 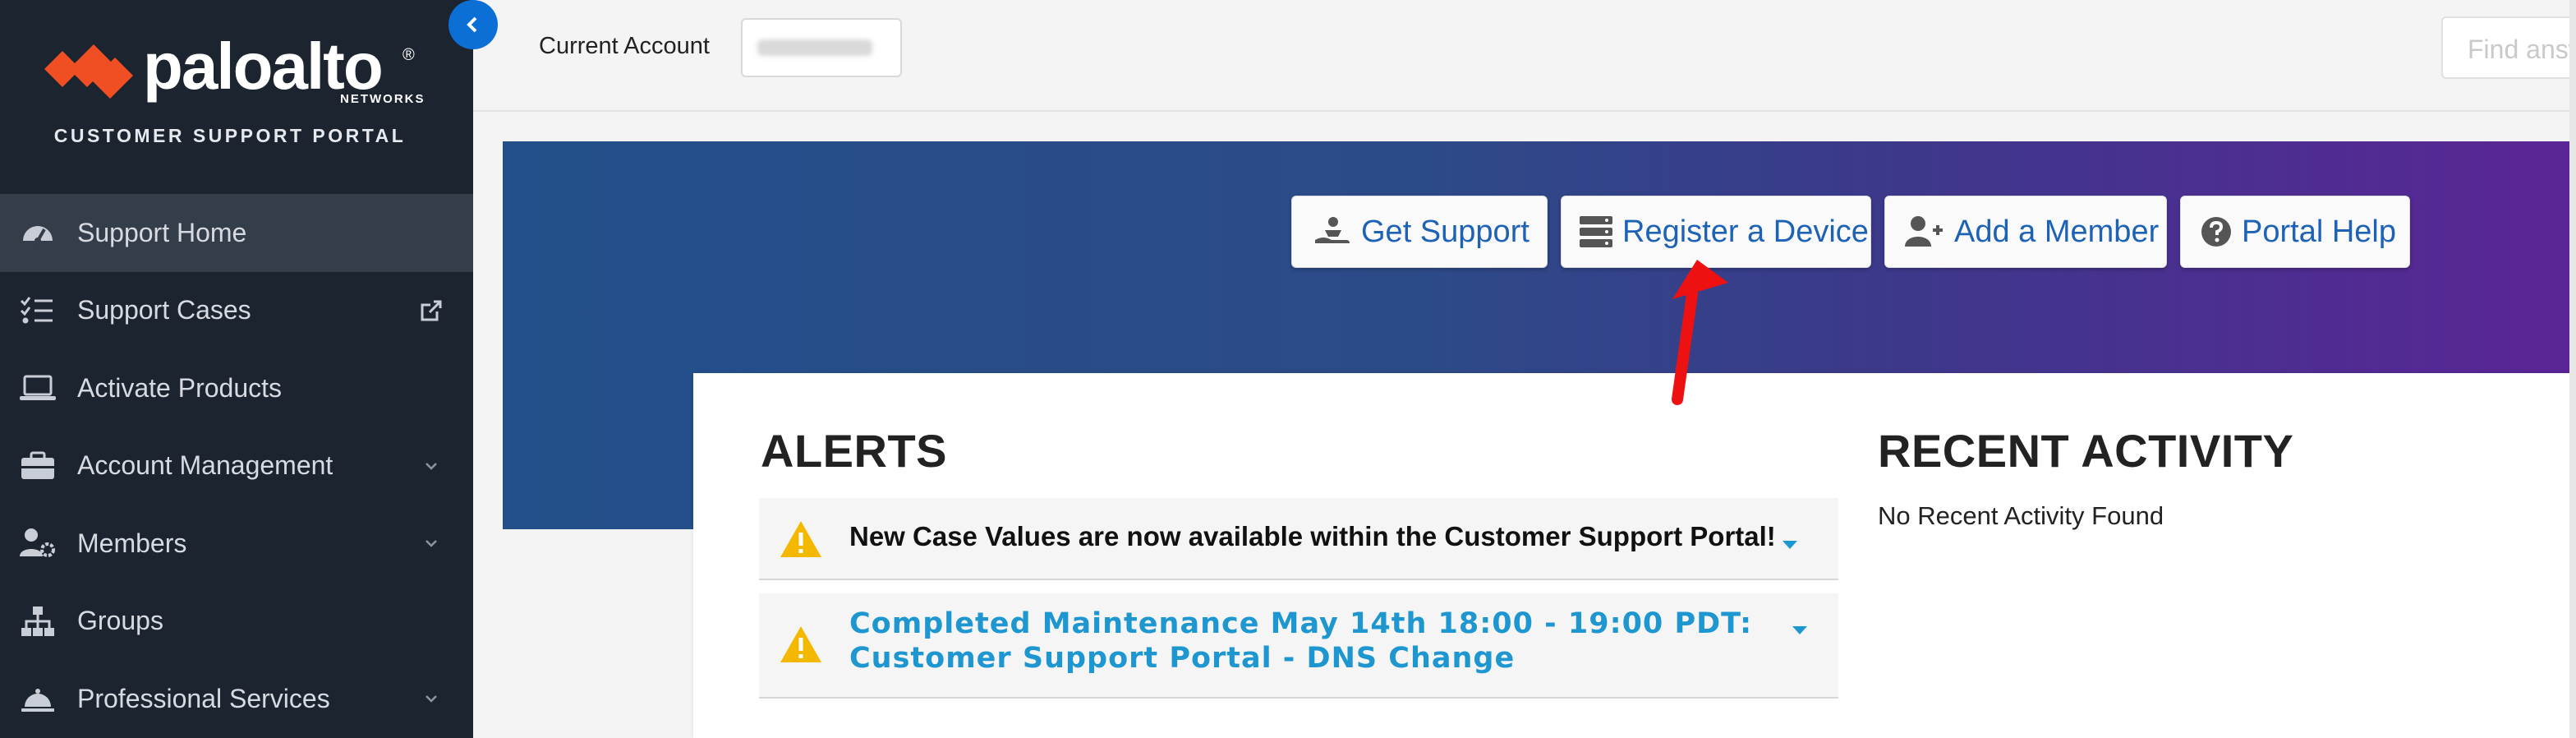 I want to click on search-input: Find answers, so click(x=2508, y=47).